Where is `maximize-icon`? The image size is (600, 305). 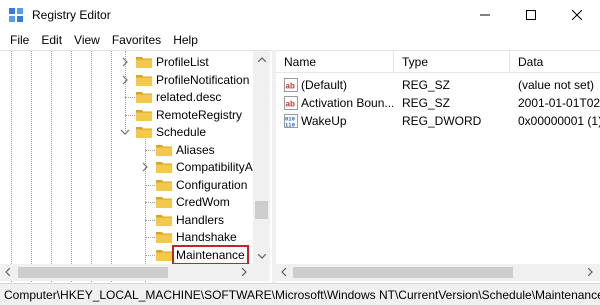 maximize-icon is located at coordinates (531, 15).